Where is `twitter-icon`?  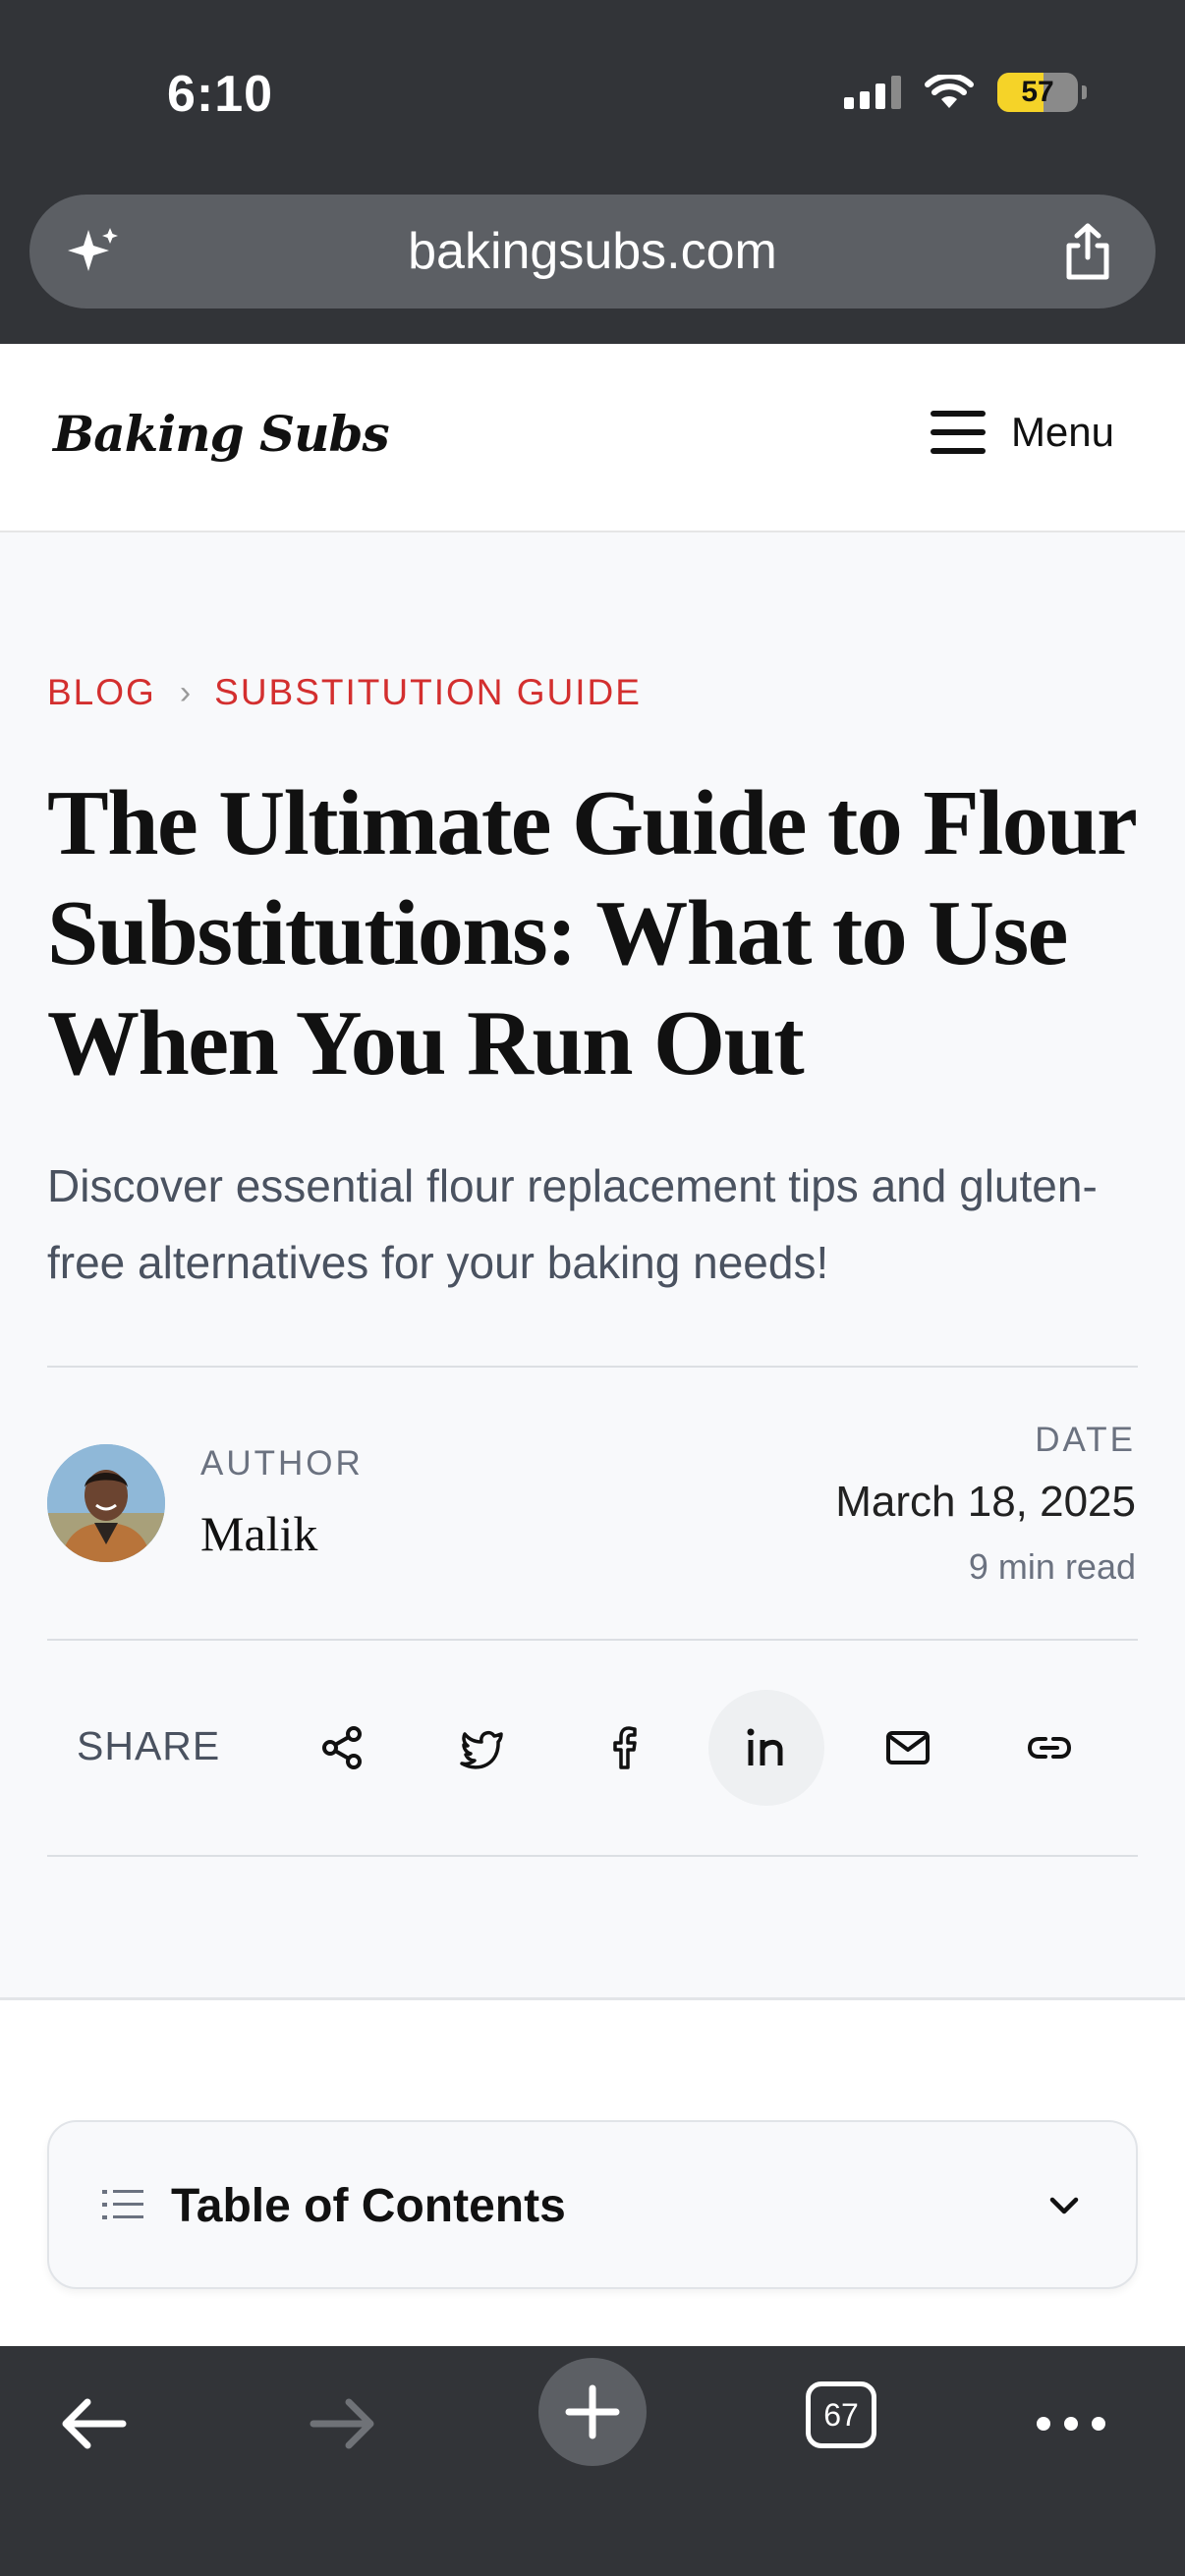 twitter-icon is located at coordinates (482, 1749).